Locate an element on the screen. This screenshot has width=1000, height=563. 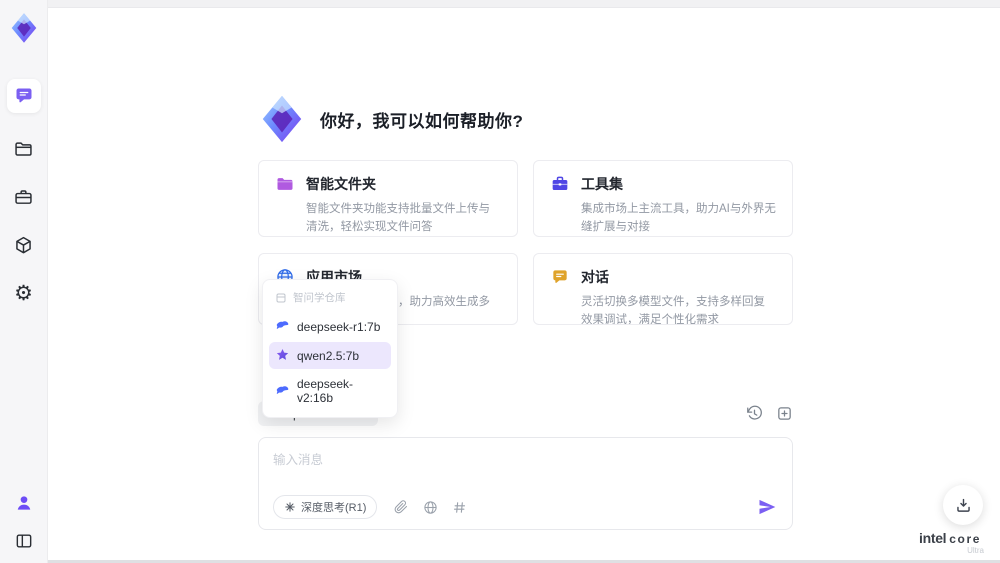
attach-file-button is located at coordinates (401, 507).